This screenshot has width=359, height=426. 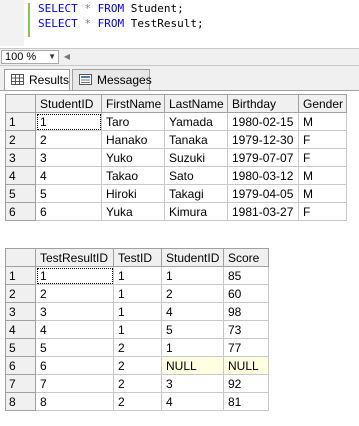 I want to click on grid-cell: 1979-04-05, so click(x=263, y=193).